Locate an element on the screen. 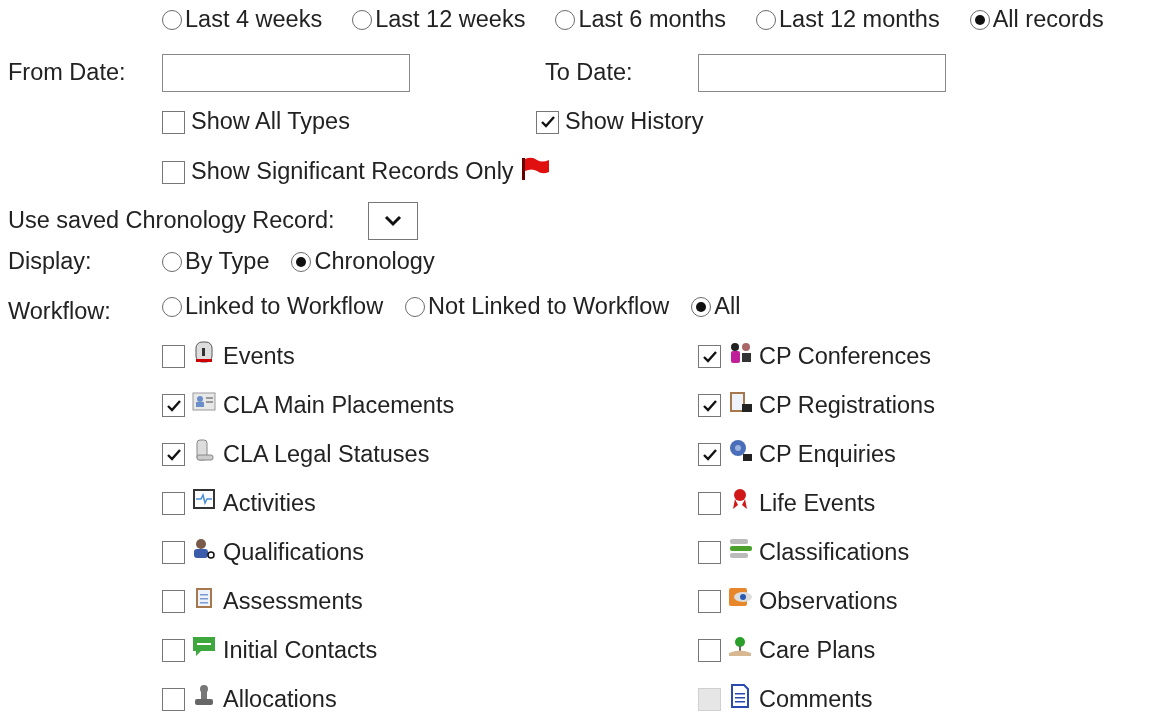  checkbox-label: Life Events is located at coordinates (817, 503).